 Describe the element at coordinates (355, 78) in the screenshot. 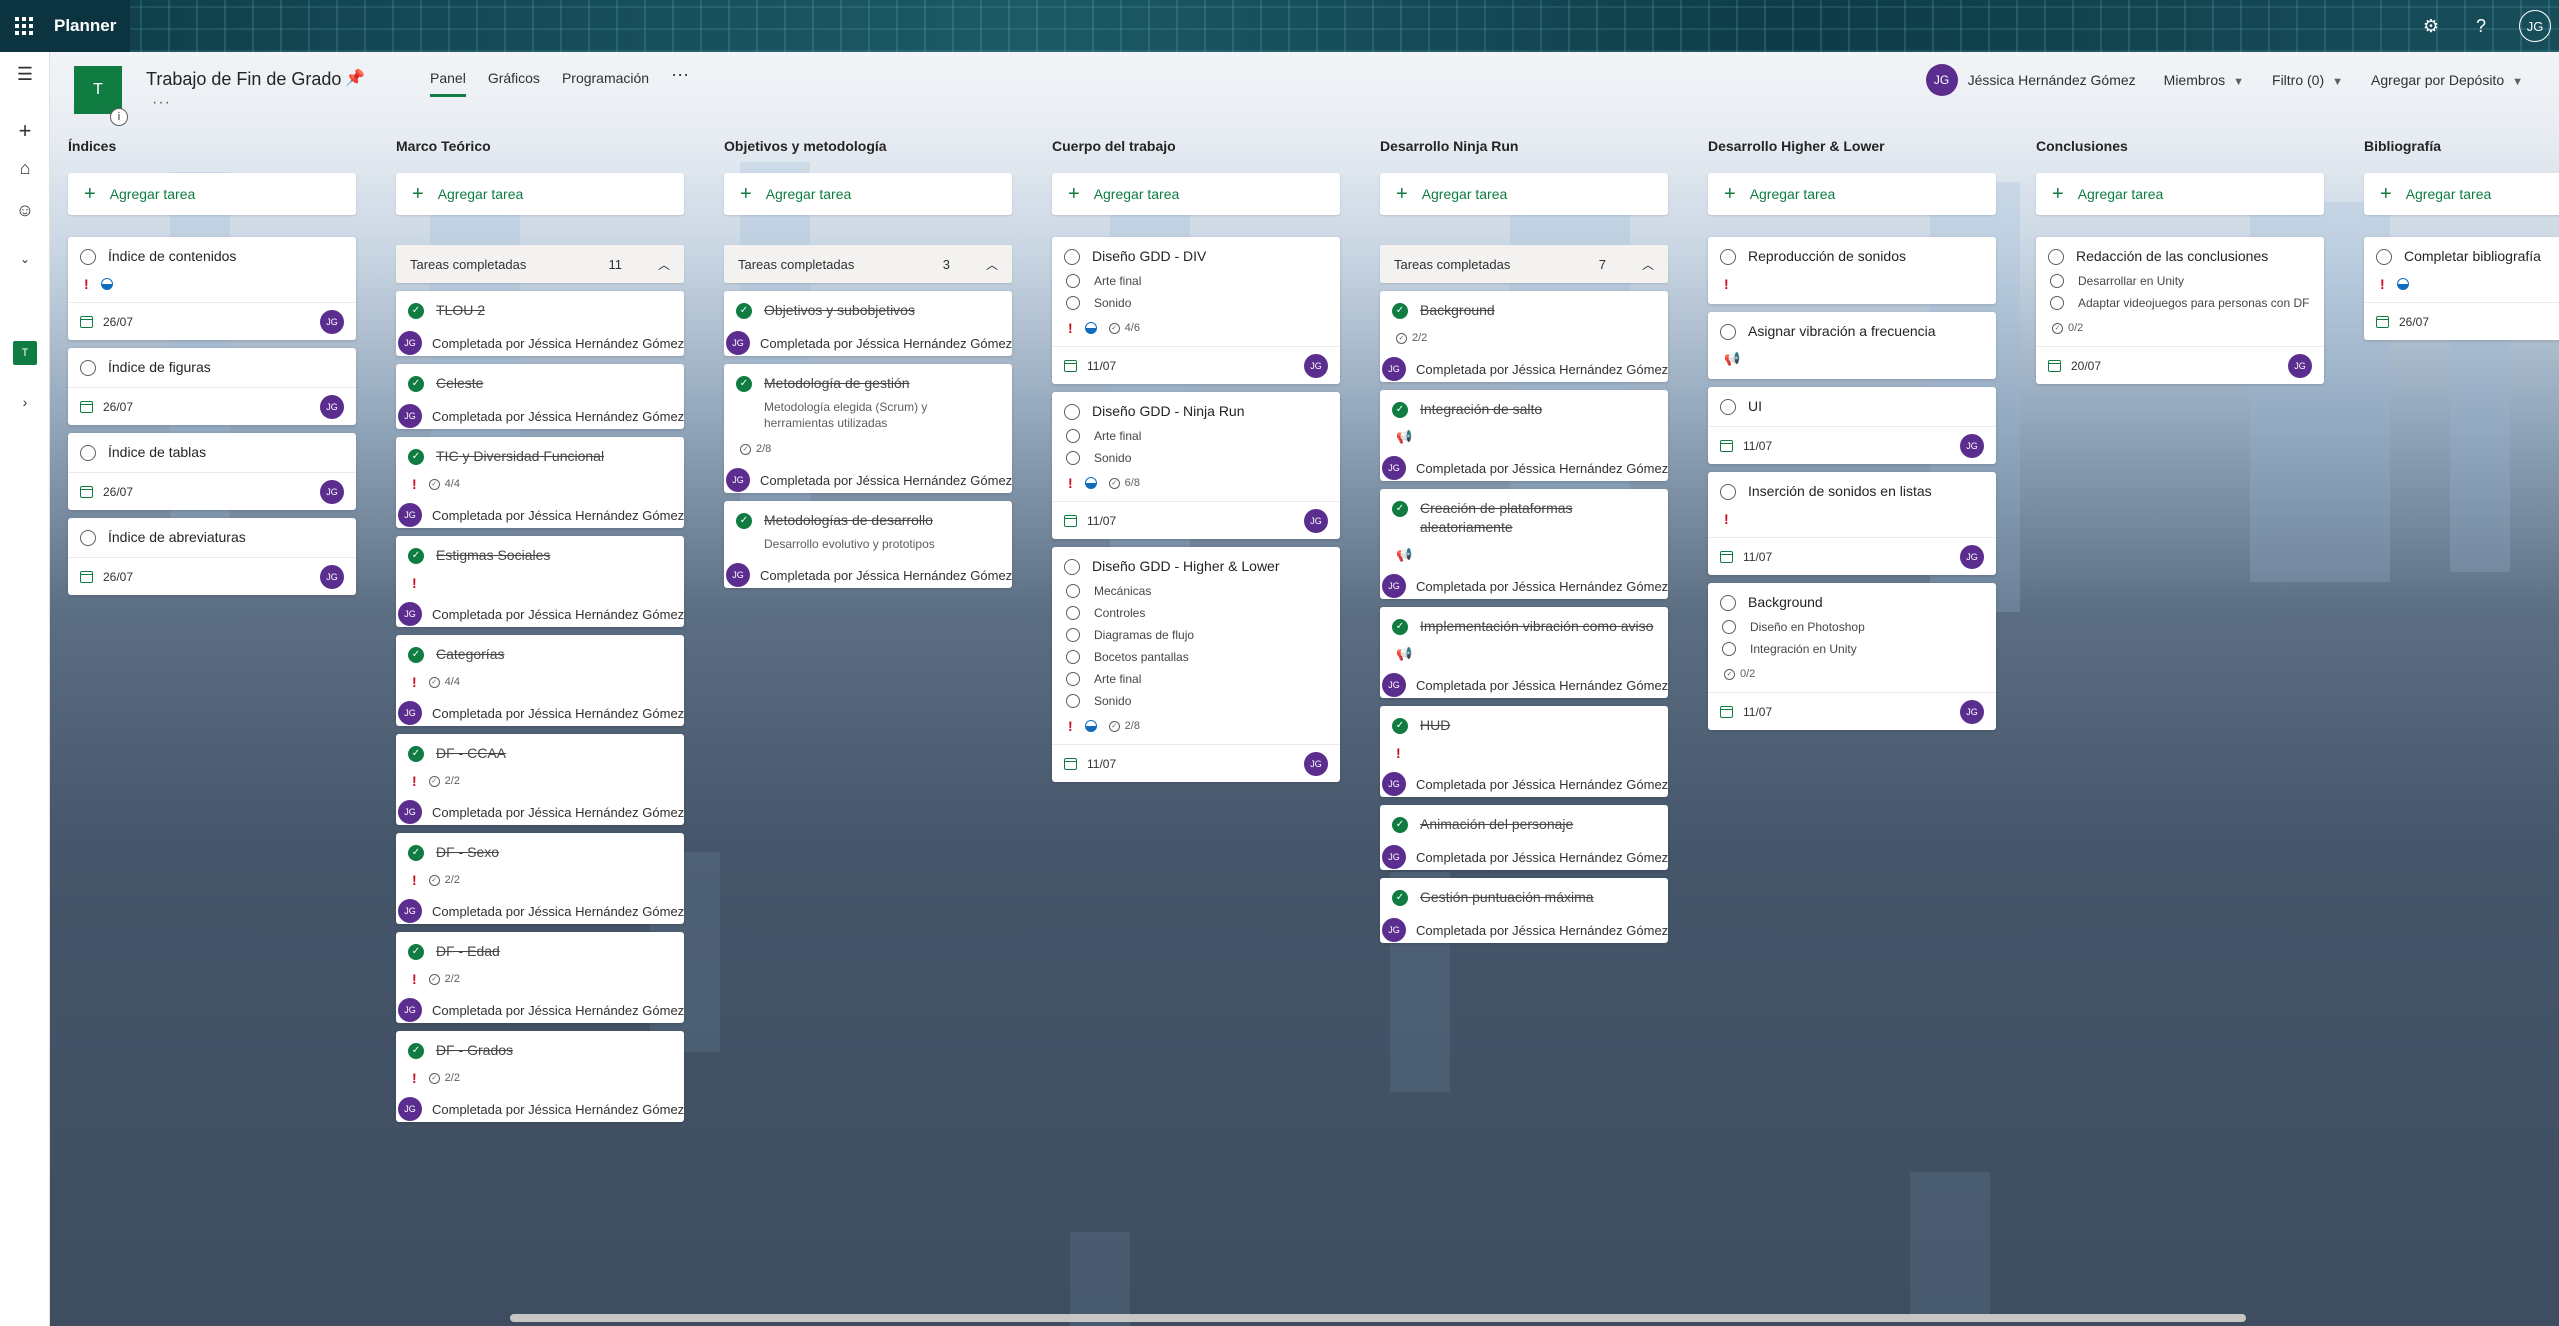

I see `pin-icon: 📌` at that location.